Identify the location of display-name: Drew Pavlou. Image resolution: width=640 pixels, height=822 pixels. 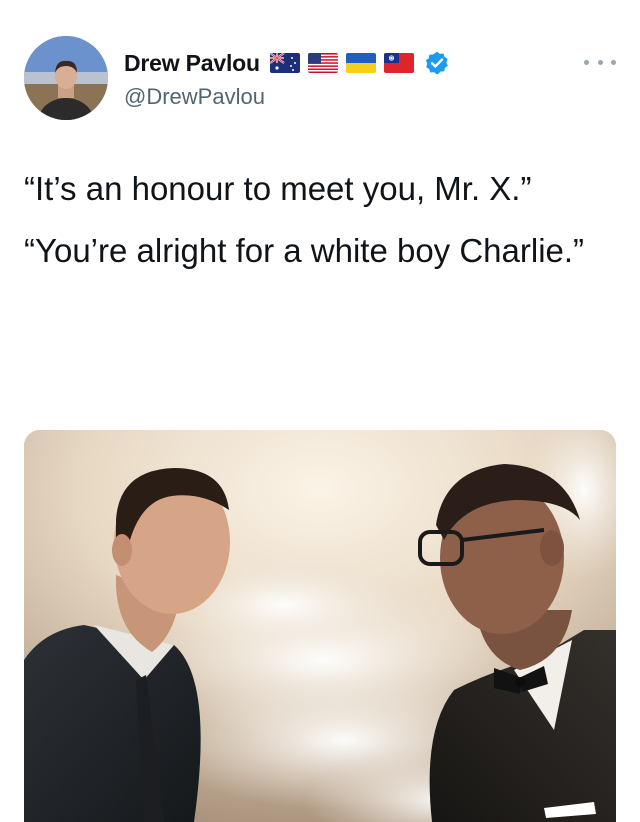
(192, 63).